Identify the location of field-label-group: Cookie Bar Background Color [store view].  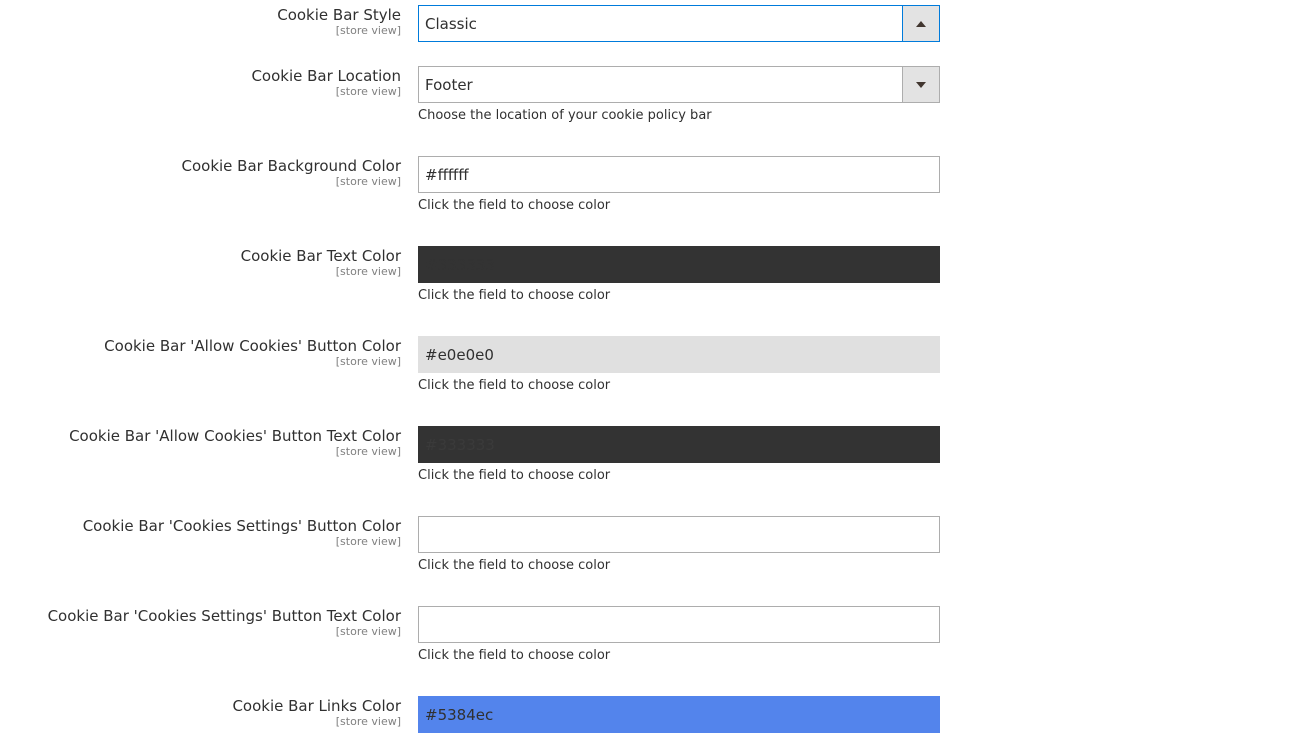
(291, 172).